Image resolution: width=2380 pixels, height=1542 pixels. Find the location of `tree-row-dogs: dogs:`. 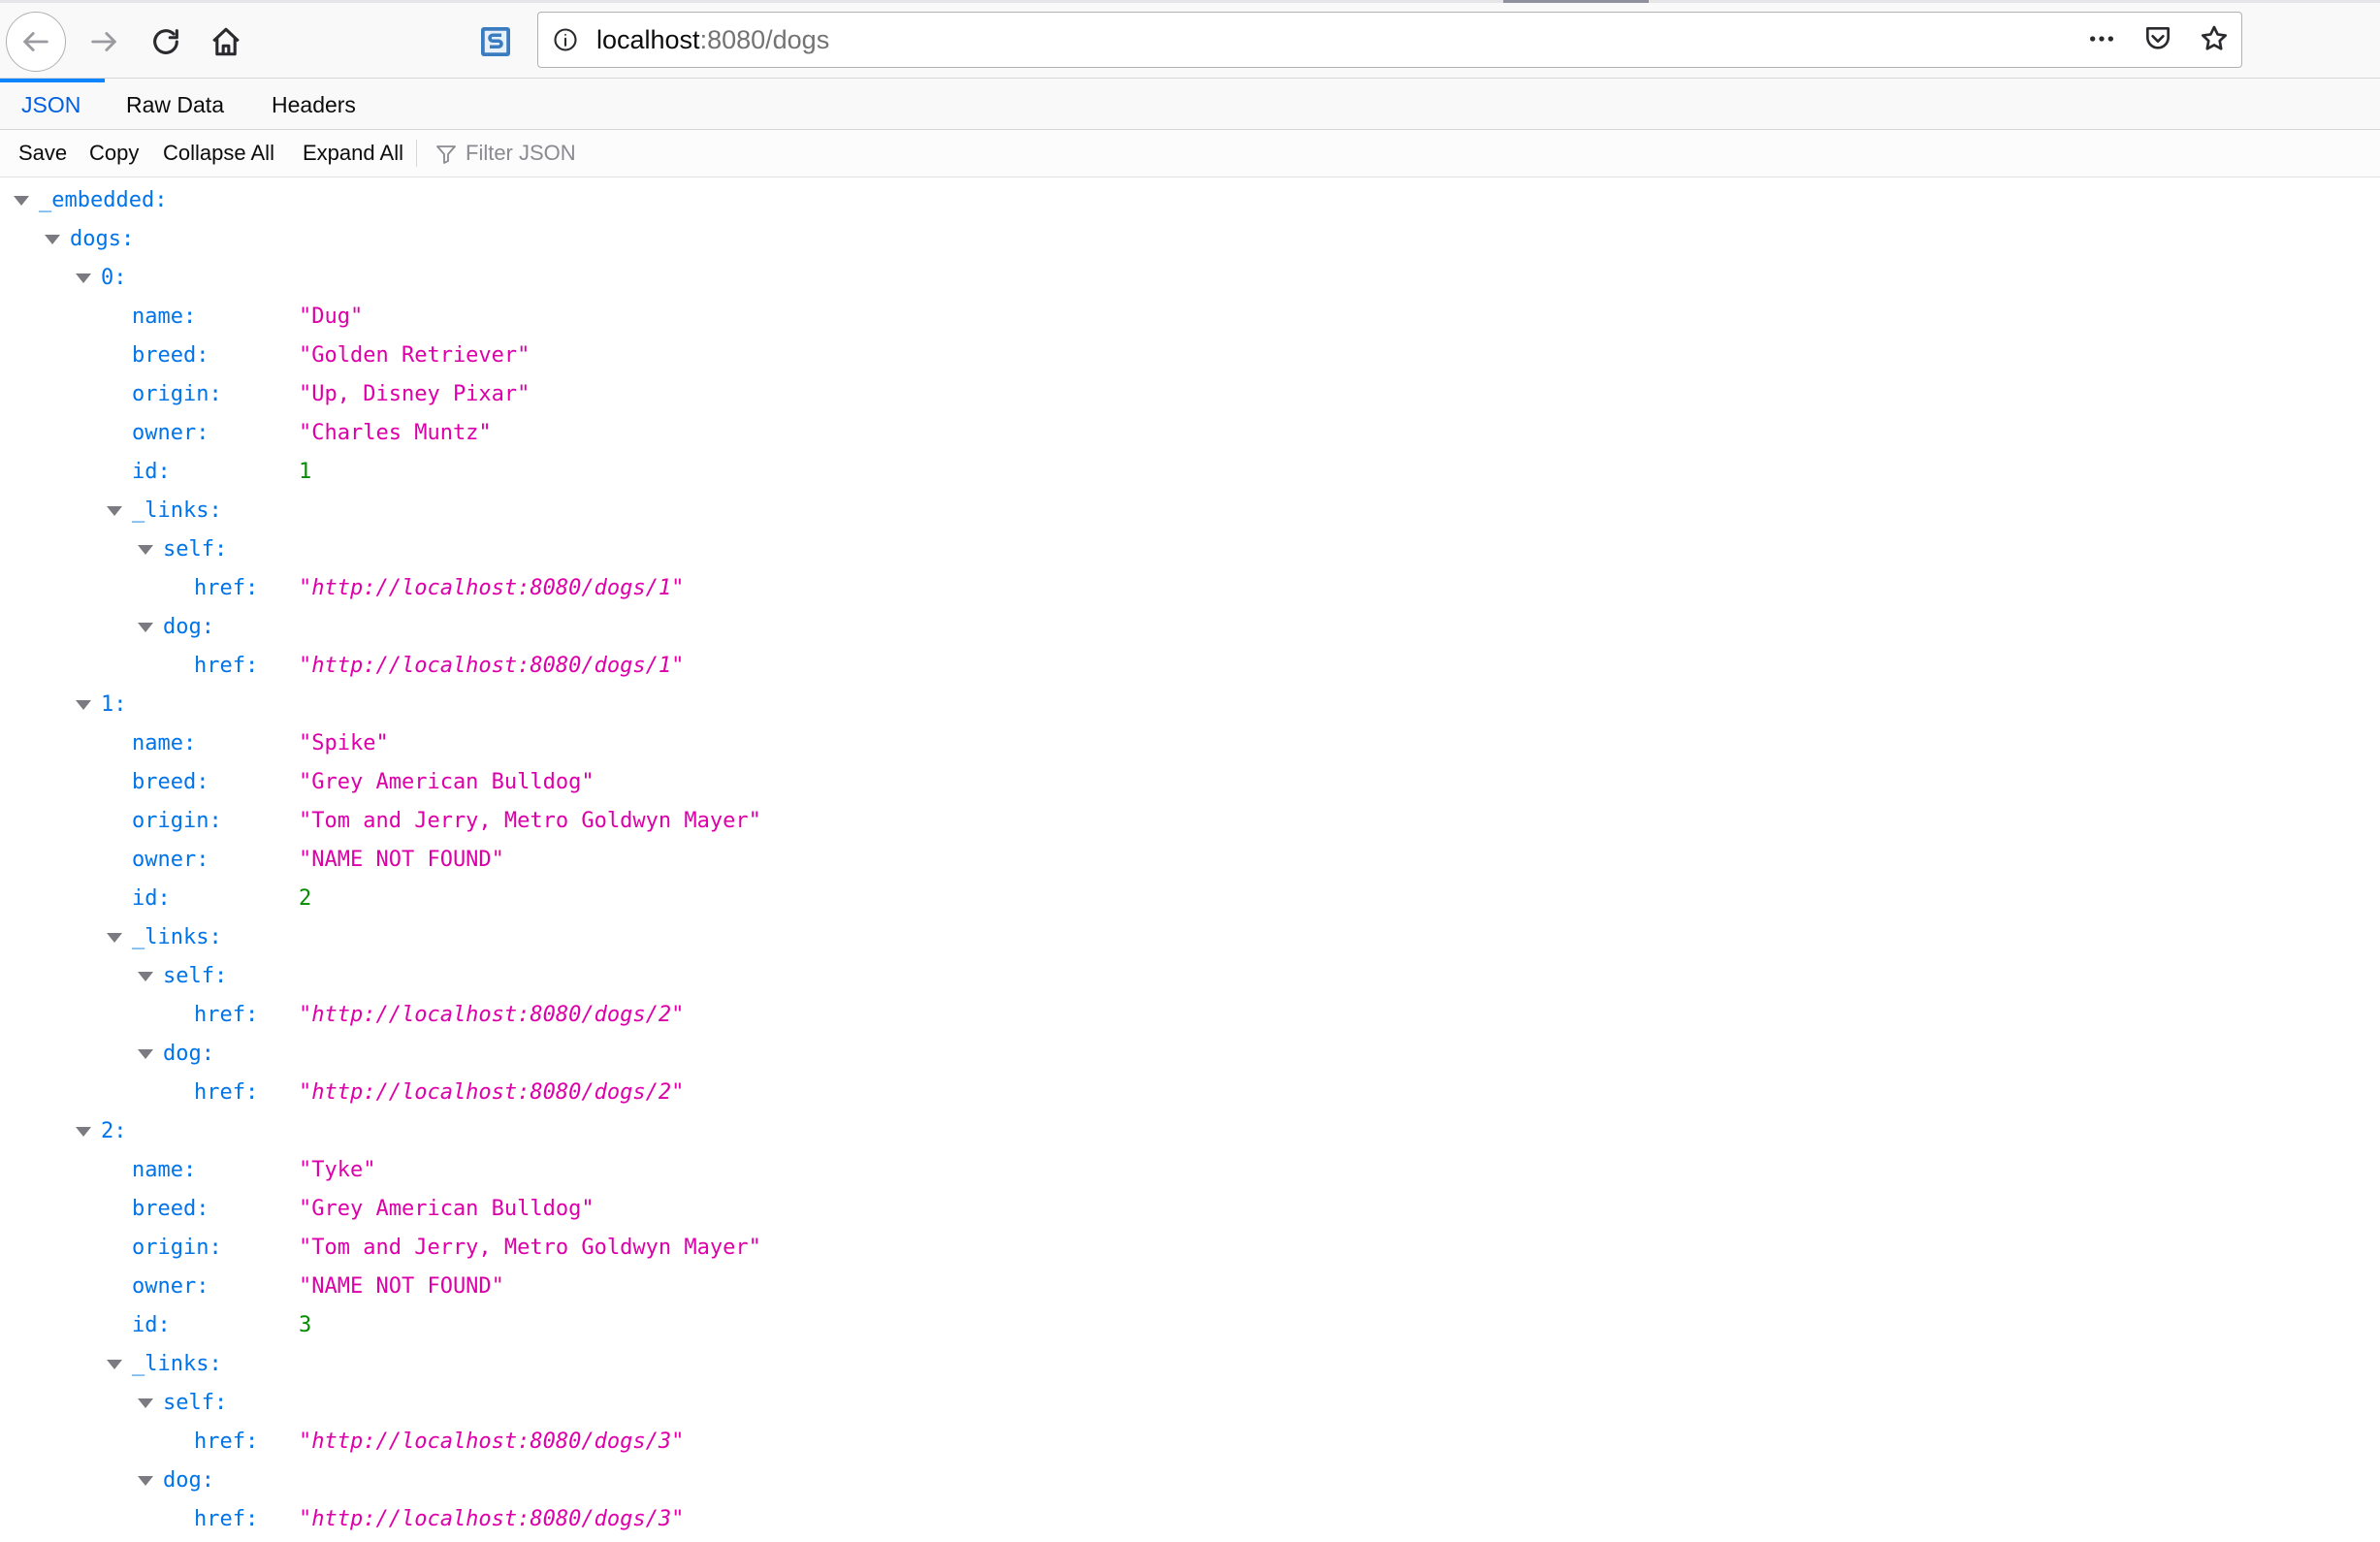

tree-row-dogs: dogs: is located at coordinates (1190, 239).